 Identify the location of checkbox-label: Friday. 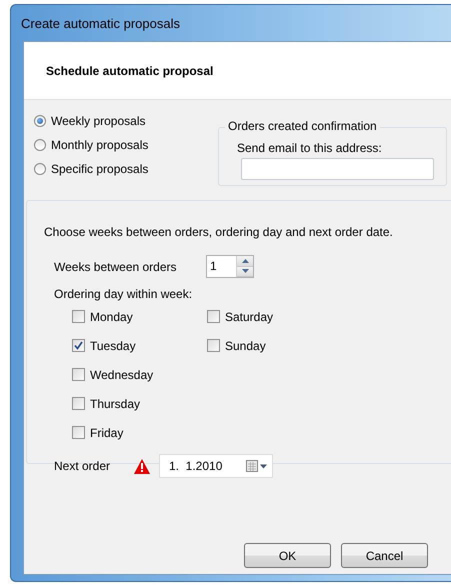
(107, 433).